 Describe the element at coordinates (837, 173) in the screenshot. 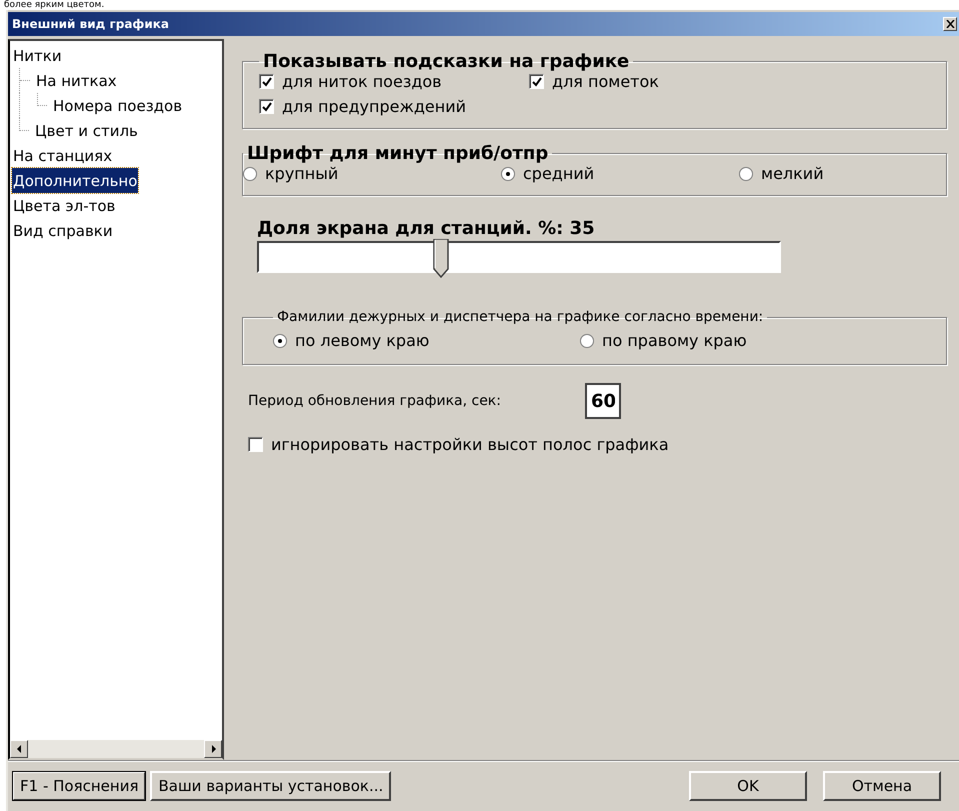

I see `radio-option: мелкий` at that location.